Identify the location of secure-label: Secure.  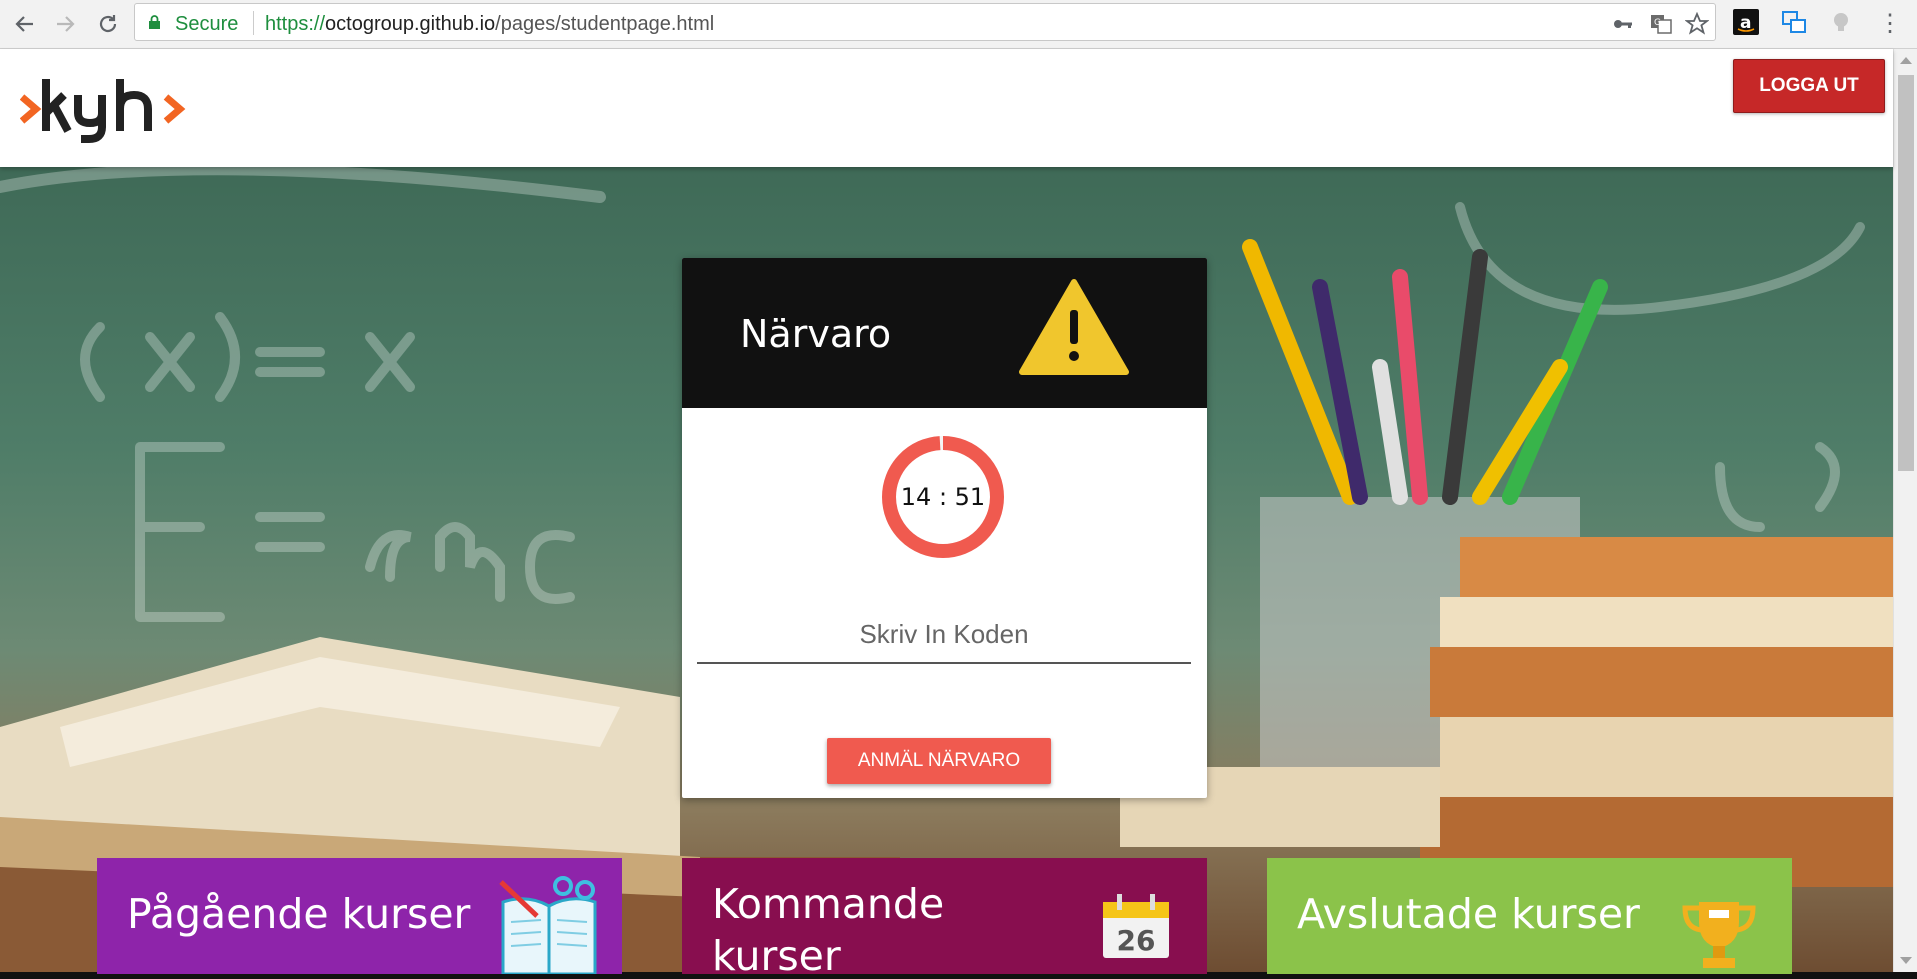
(207, 24).